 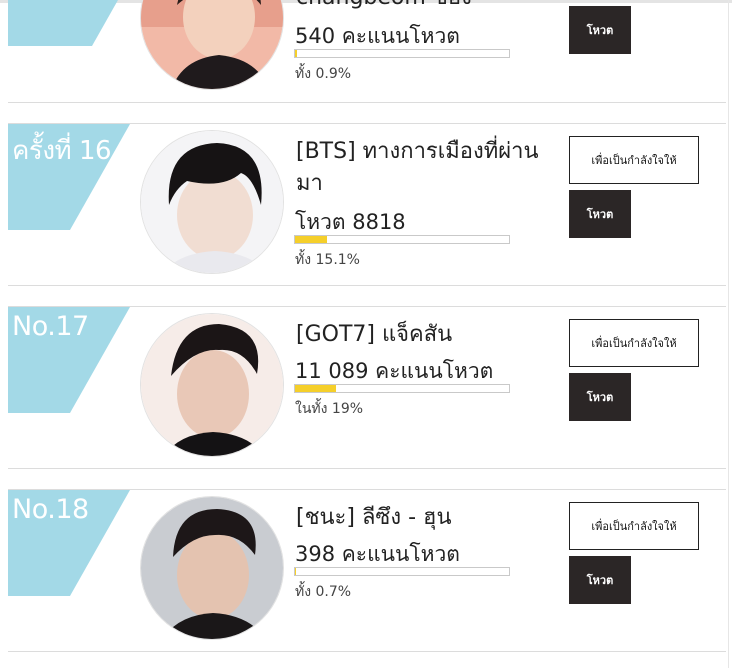 I want to click on contestant-name: changbeom ของ, so click(x=421, y=7).